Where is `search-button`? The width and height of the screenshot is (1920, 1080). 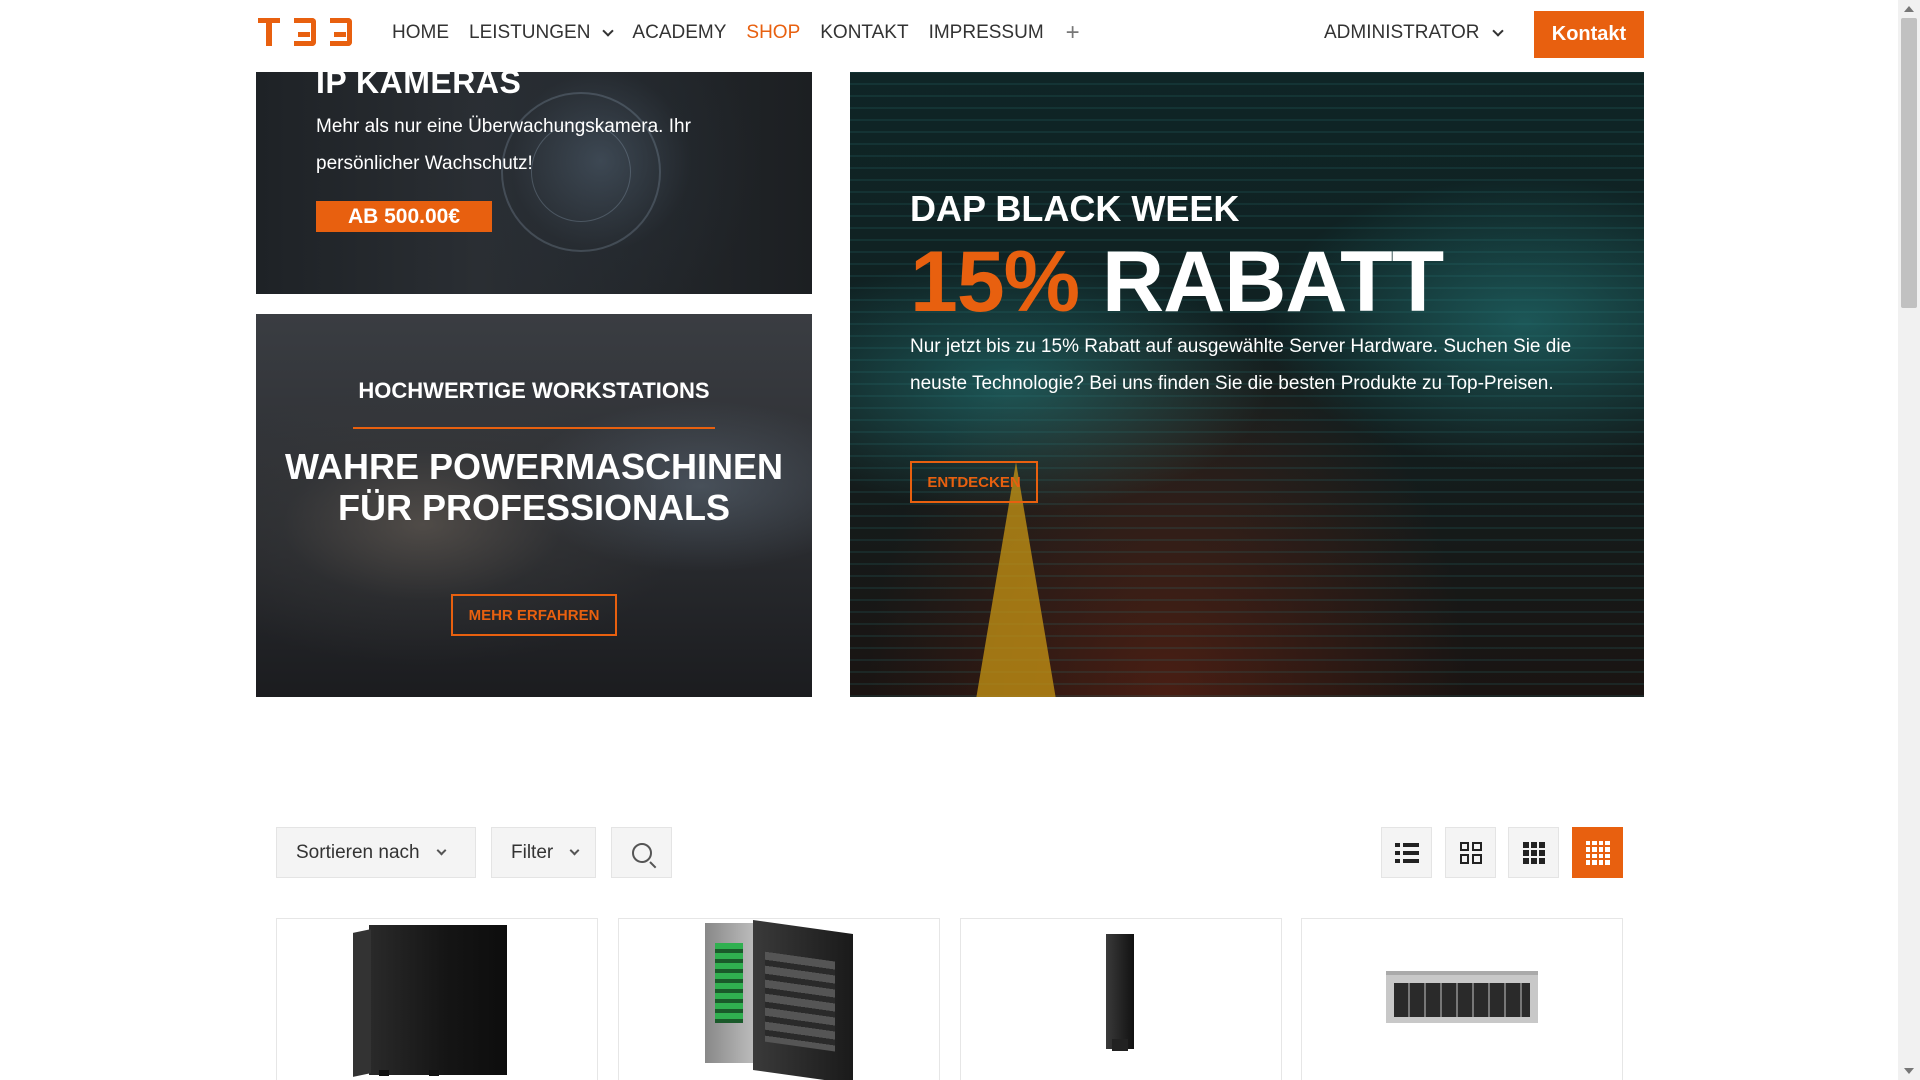
search-button is located at coordinates (641, 852).